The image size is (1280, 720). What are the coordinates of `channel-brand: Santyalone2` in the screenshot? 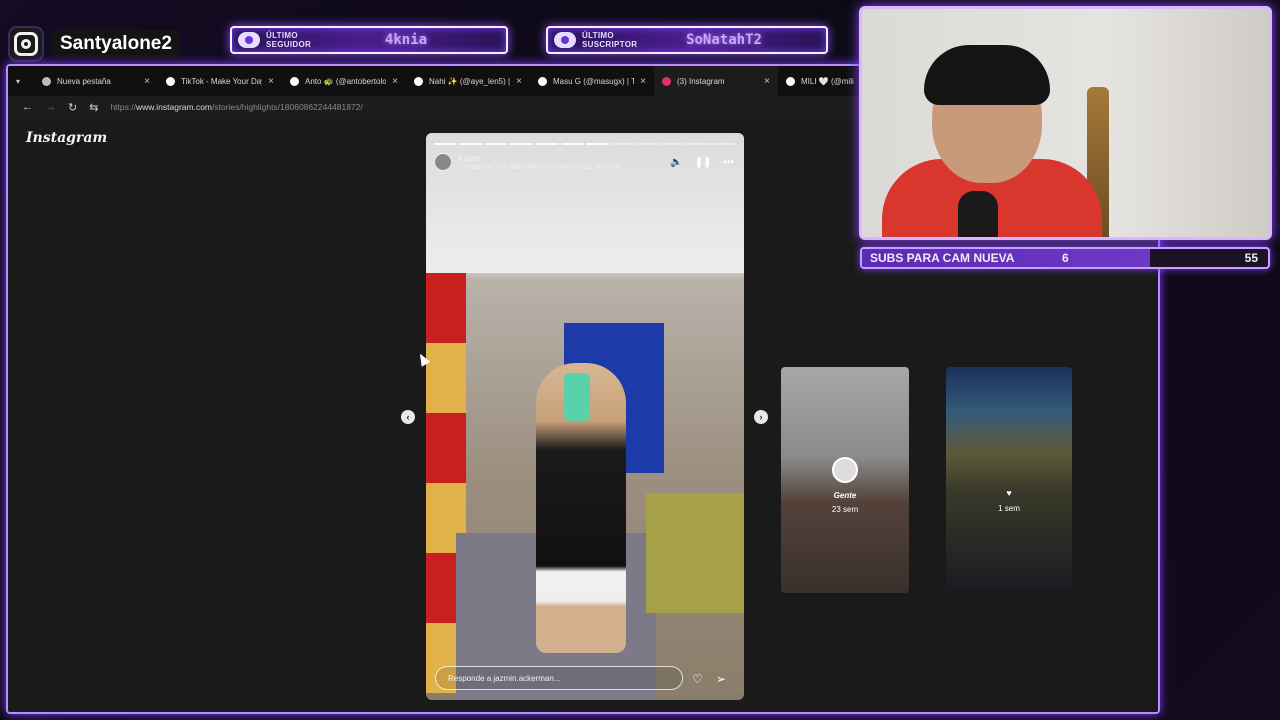 It's located at (94, 44).